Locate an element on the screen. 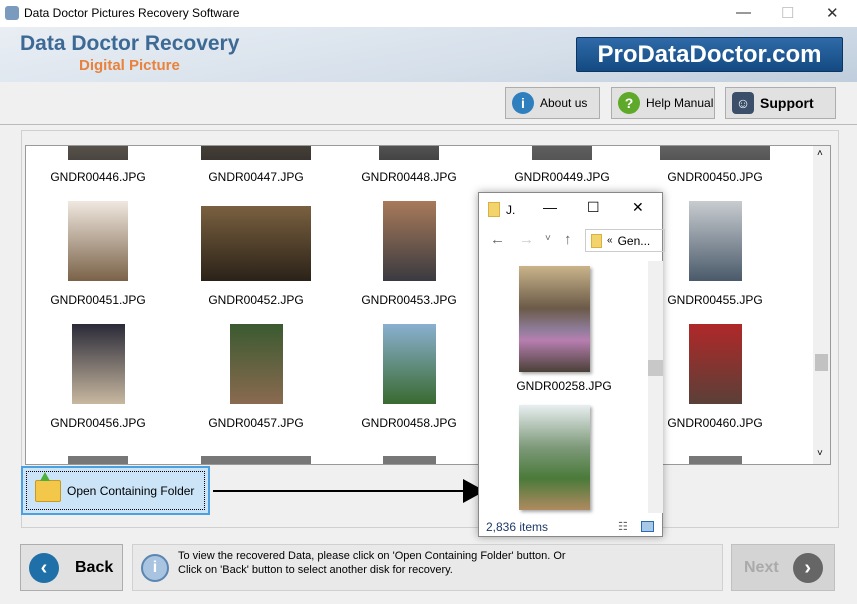 This screenshot has height=604, width=857. explorer-minimize: — is located at coordinates (550, 207).